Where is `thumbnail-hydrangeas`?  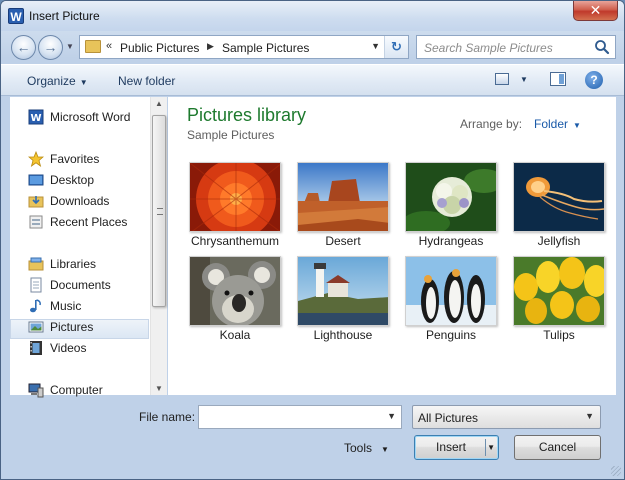 thumbnail-hydrangeas is located at coordinates (451, 197).